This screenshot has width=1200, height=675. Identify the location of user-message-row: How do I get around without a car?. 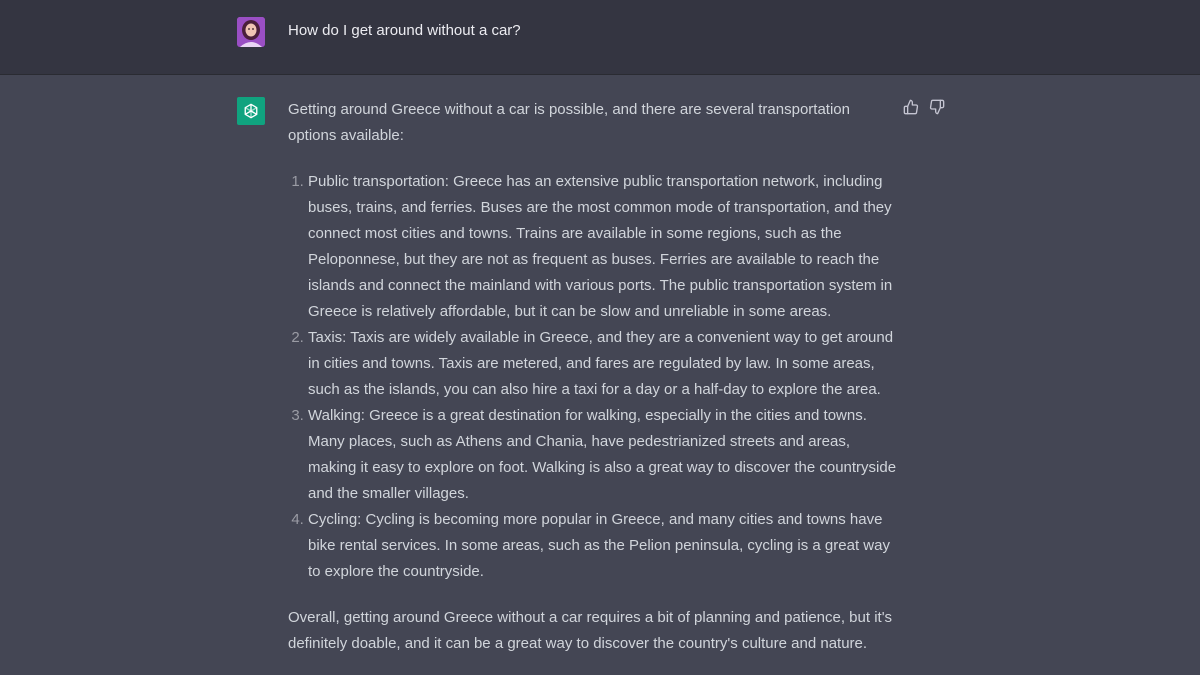
(600, 37).